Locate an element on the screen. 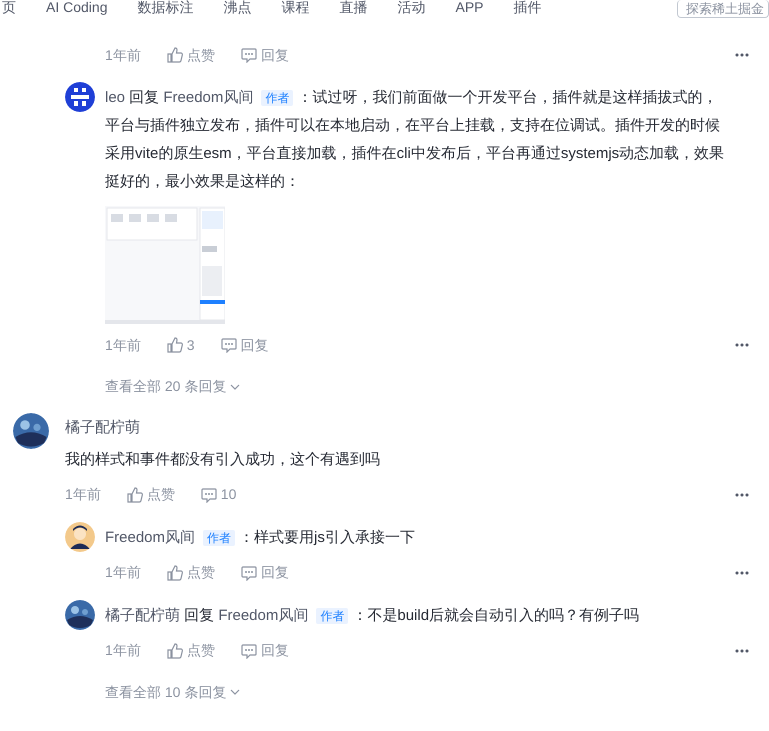 Image resolution: width=769 pixels, height=731 pixels. reply-text: leo 回复 Freedom风间 作者 ：试过呀，我们前面做一个开发平台，插件就是这样插拔式的，平台与插件独立发布，插件可以在本地启动，在平台上挂载，支持在位调试。插件开发的时候采用vite的原生esm，平台直接加载，插件在cli中发布后，平台再通过systemjs动态加载，效果挺好的，最小效果是这样的： is located at coordinates (415, 140).